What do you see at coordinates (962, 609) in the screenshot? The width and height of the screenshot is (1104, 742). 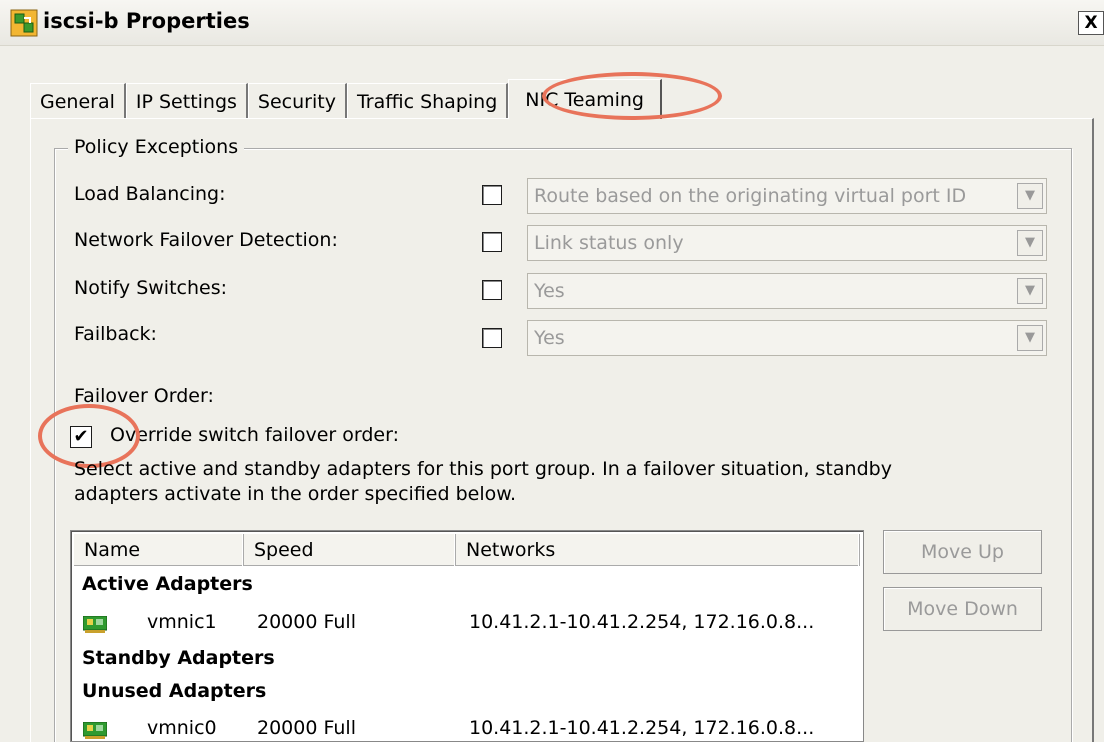 I see `move-down-button: Move Down` at bounding box center [962, 609].